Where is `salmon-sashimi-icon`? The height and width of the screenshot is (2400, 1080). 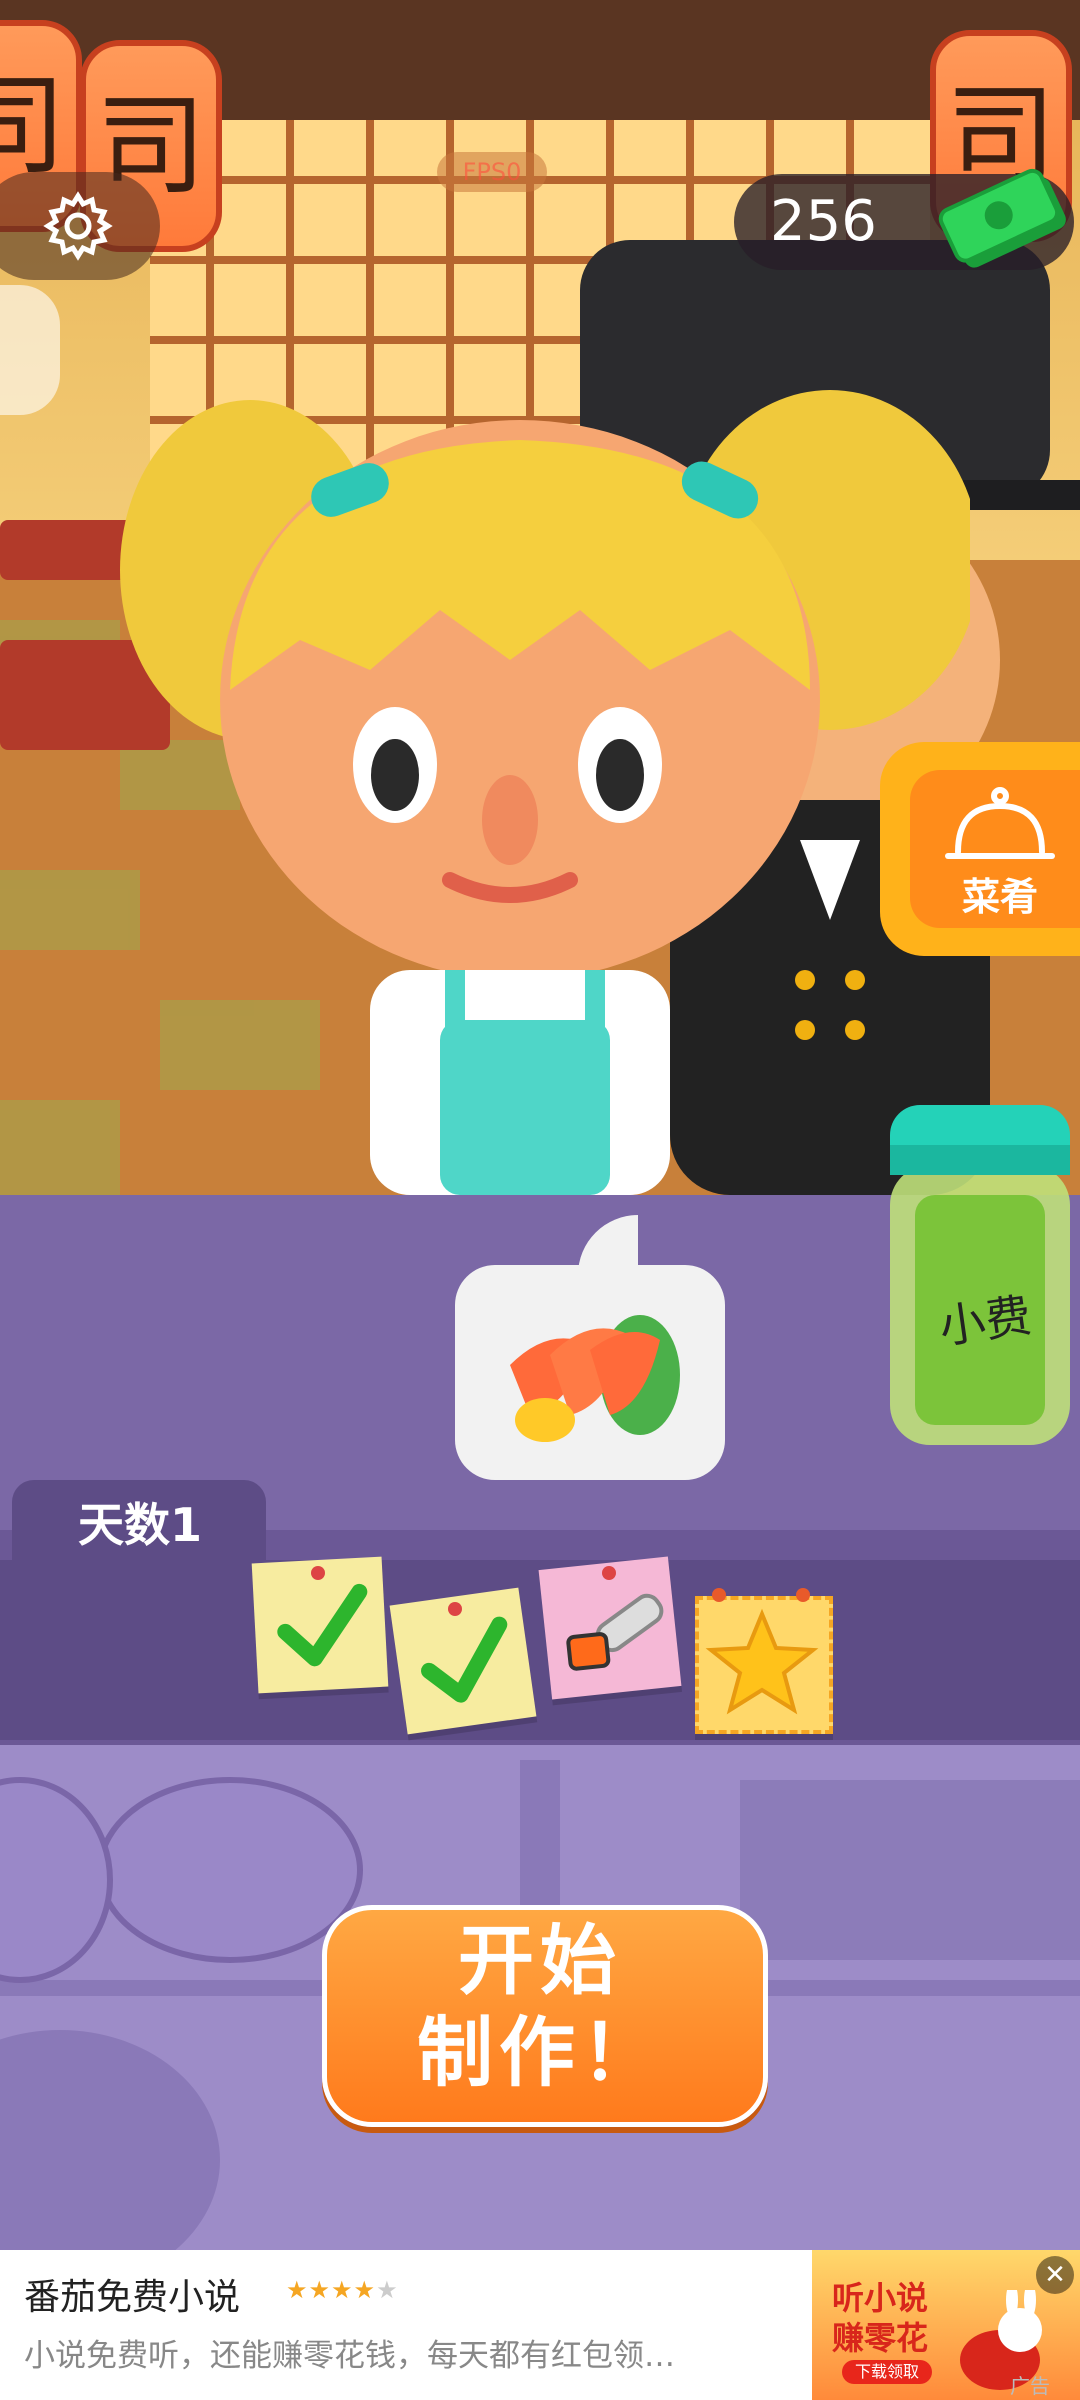 salmon-sashimi-icon is located at coordinates (595, 1378).